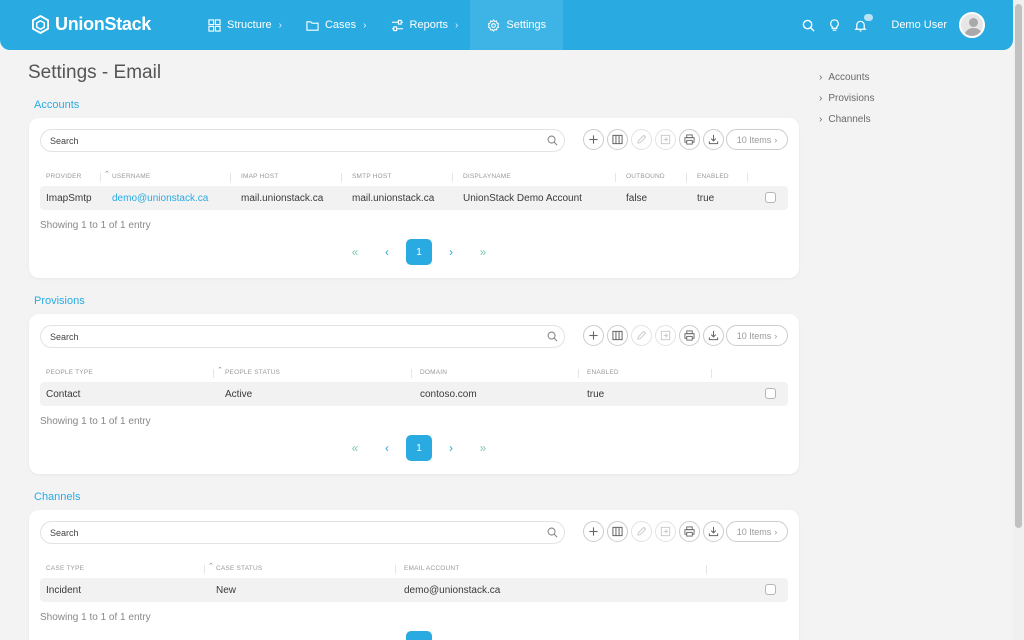  I want to click on column-header: DOMAIN, so click(433, 372).